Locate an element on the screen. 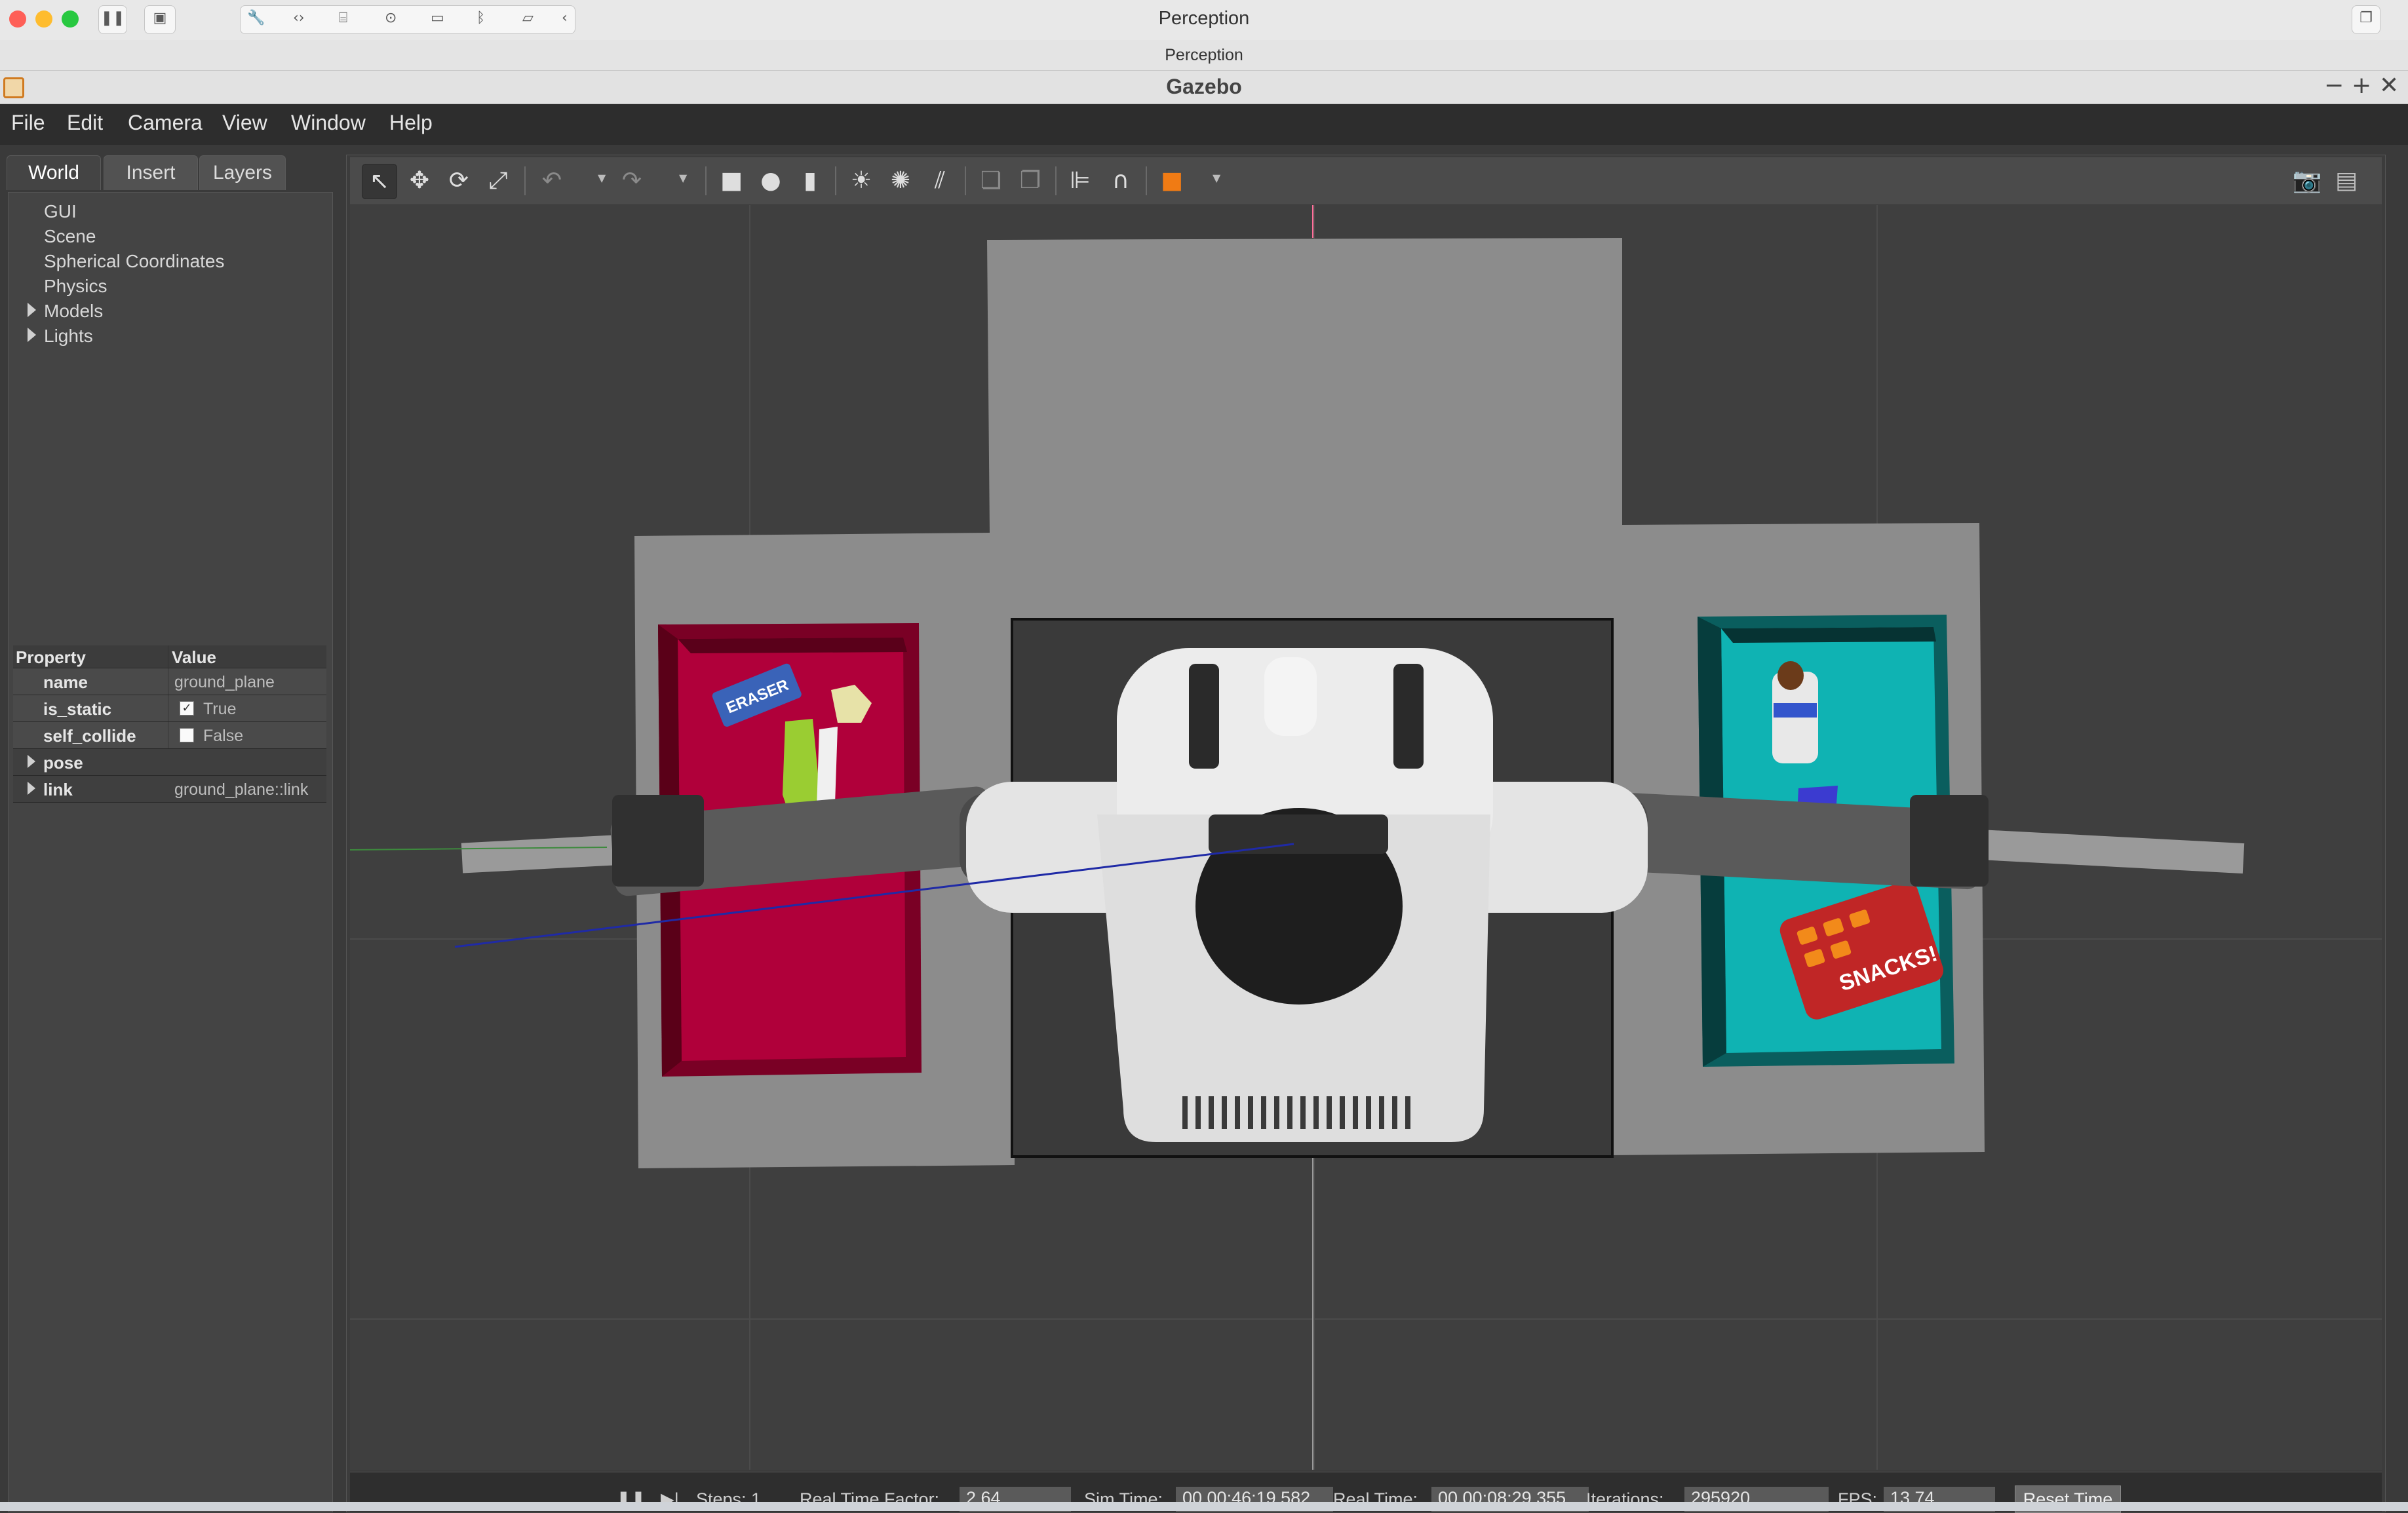 This screenshot has height=1513, width=2408. tab-layers: Layers is located at coordinates (242, 172).